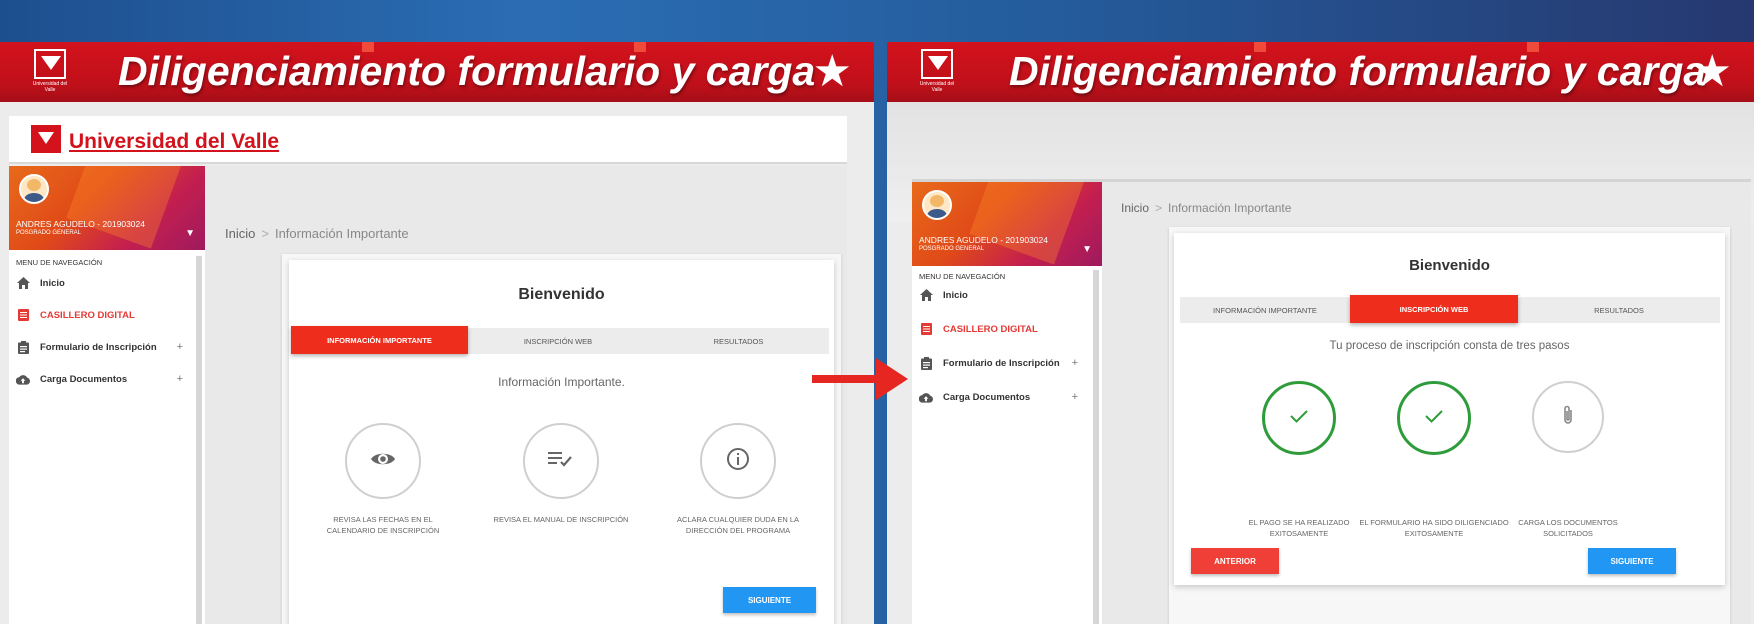 The width and height of the screenshot is (1754, 624). I want to click on avatar, so click(937, 205).